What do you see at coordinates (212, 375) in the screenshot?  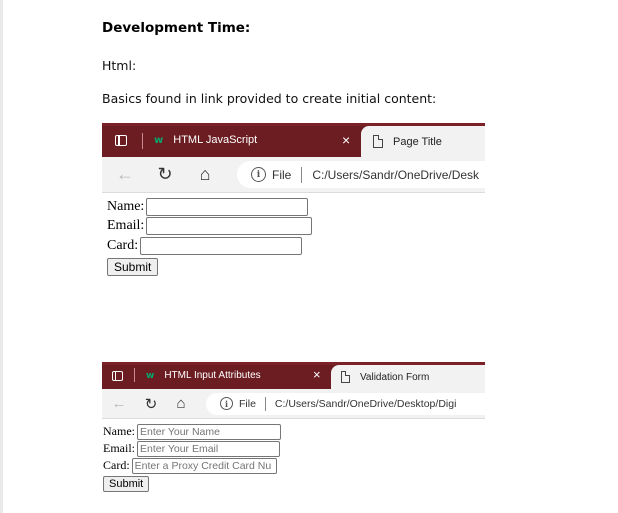 I see `tab-title: HTML Input Attributes` at bounding box center [212, 375].